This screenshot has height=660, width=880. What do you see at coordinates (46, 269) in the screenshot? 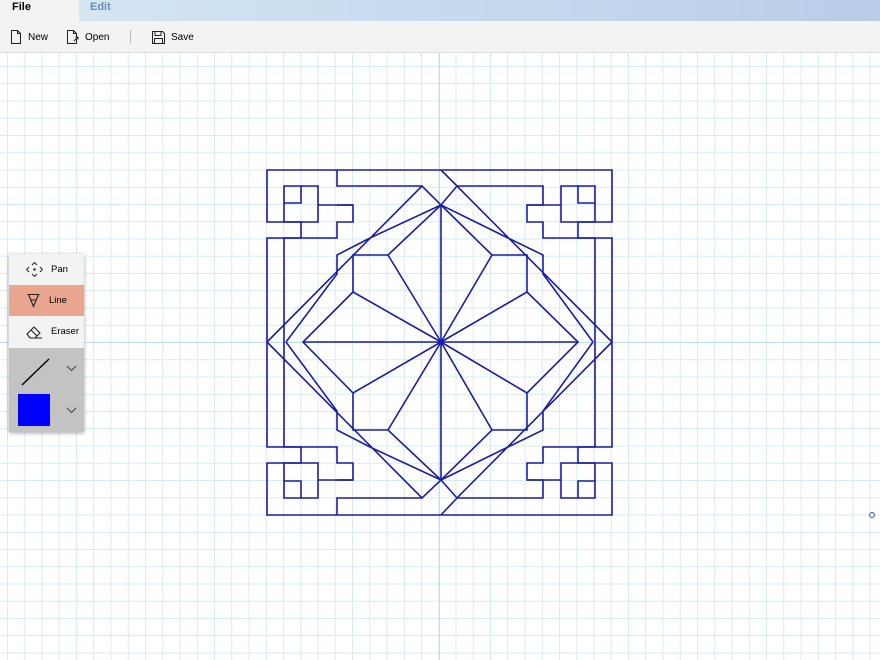
I see `tool-pan: Pan` at bounding box center [46, 269].